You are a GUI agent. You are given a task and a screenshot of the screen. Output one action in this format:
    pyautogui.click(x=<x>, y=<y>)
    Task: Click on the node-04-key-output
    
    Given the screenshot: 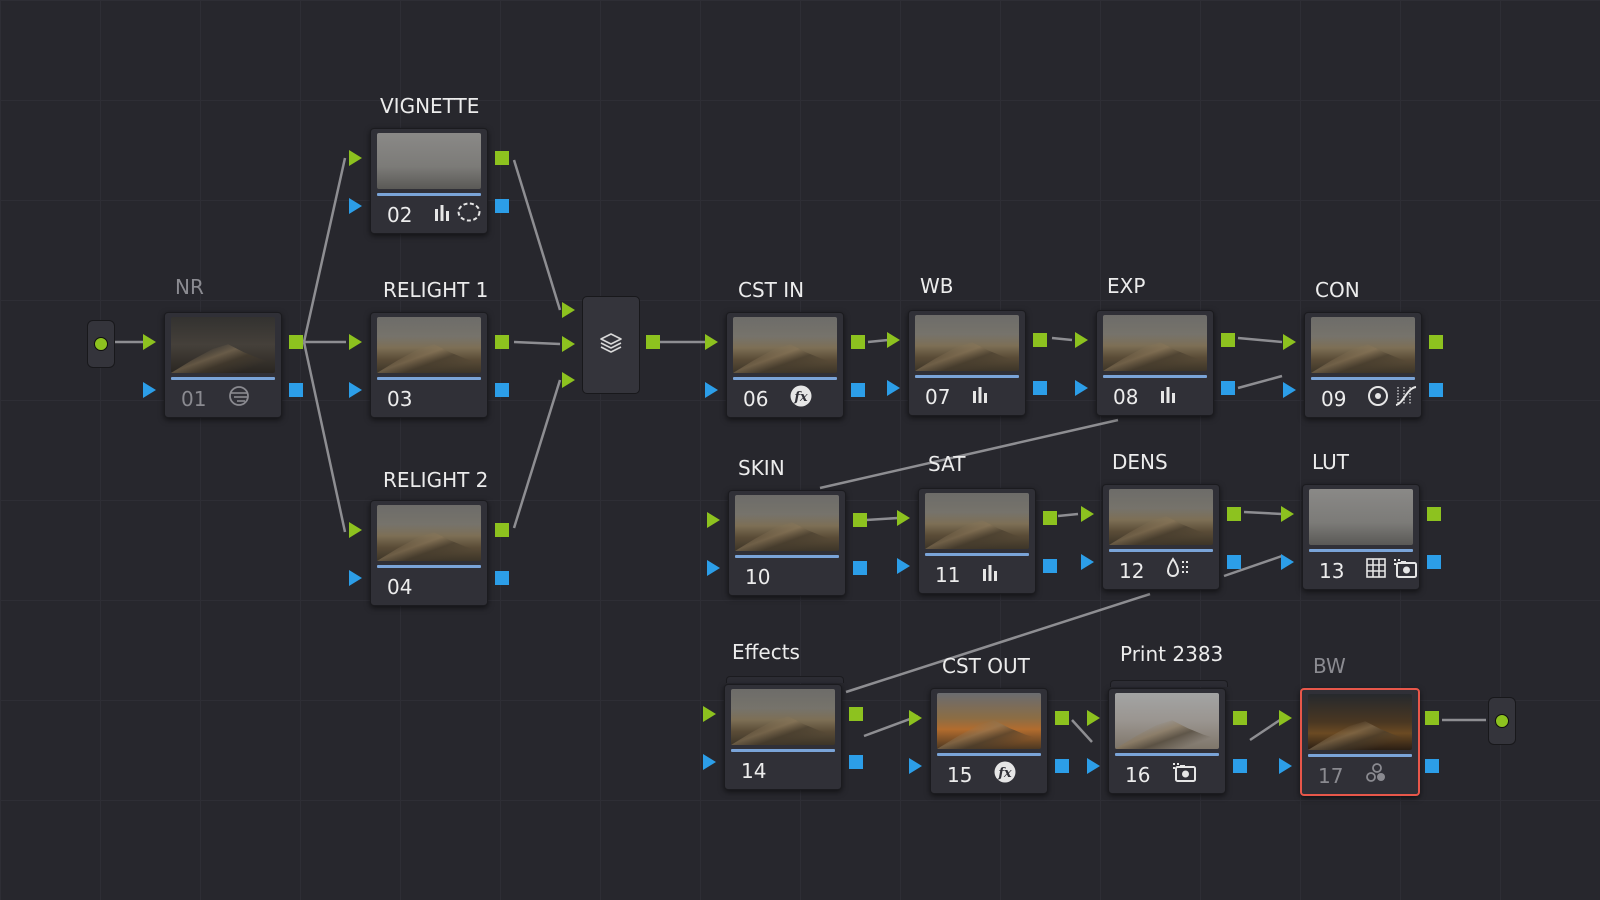 What is the action you would take?
    pyautogui.click(x=502, y=578)
    